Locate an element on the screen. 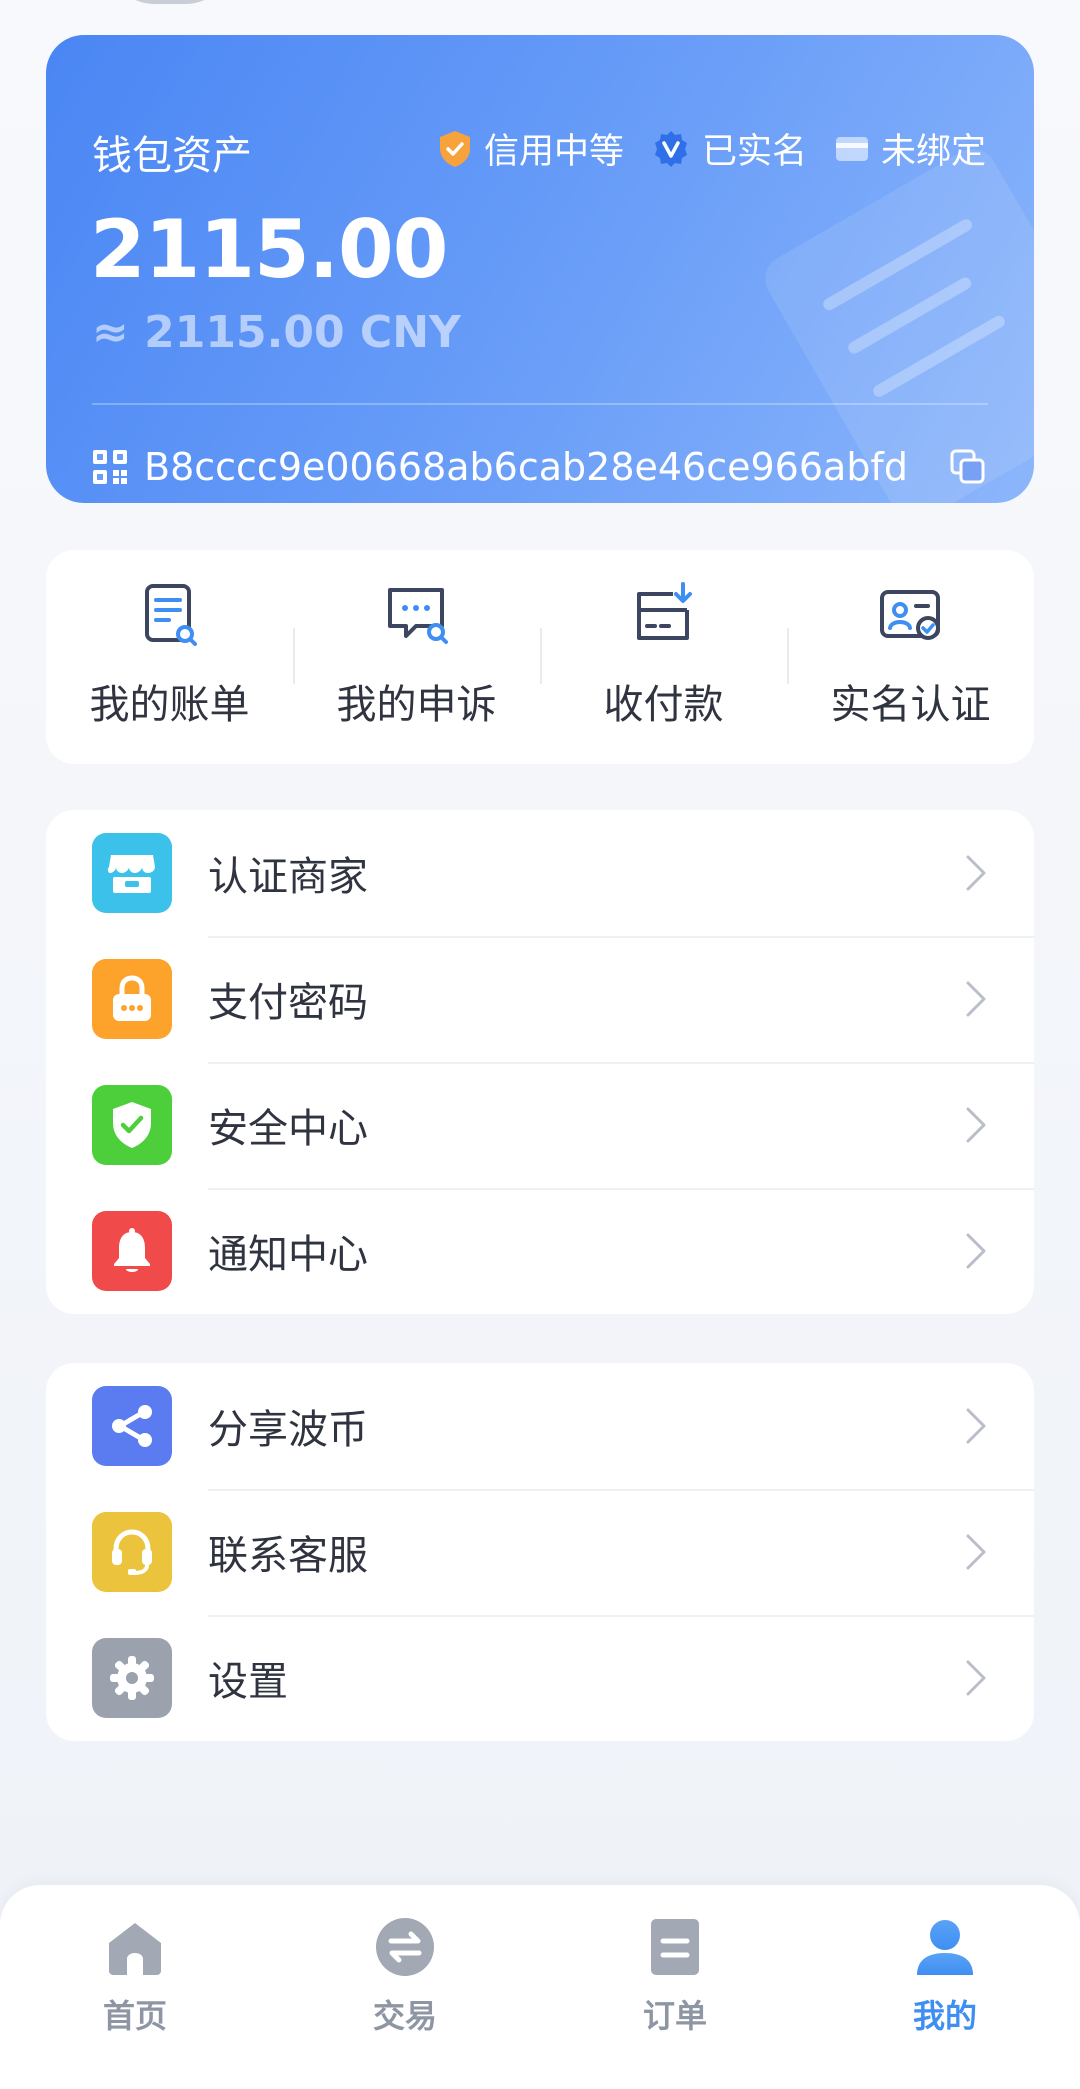 The height and width of the screenshot is (2089, 1080). lock-icon is located at coordinates (132, 999).